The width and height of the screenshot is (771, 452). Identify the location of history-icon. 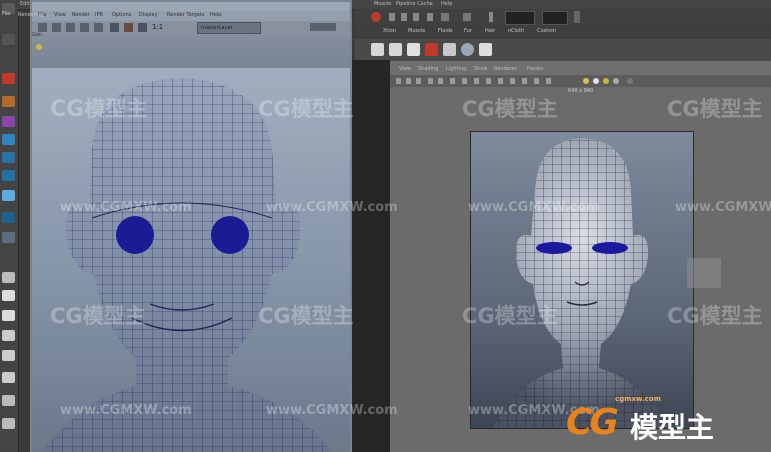
(445, 17).